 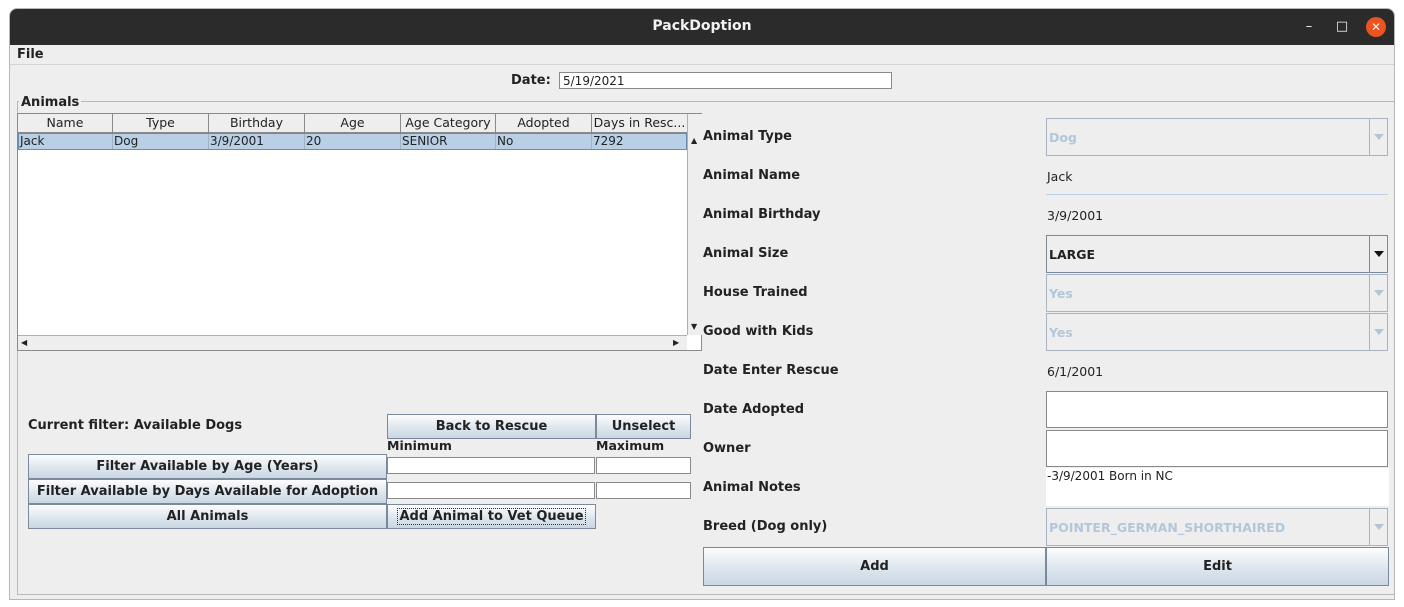 What do you see at coordinates (747, 136) in the screenshot?
I see `animal-type-label: Animal Type` at bounding box center [747, 136].